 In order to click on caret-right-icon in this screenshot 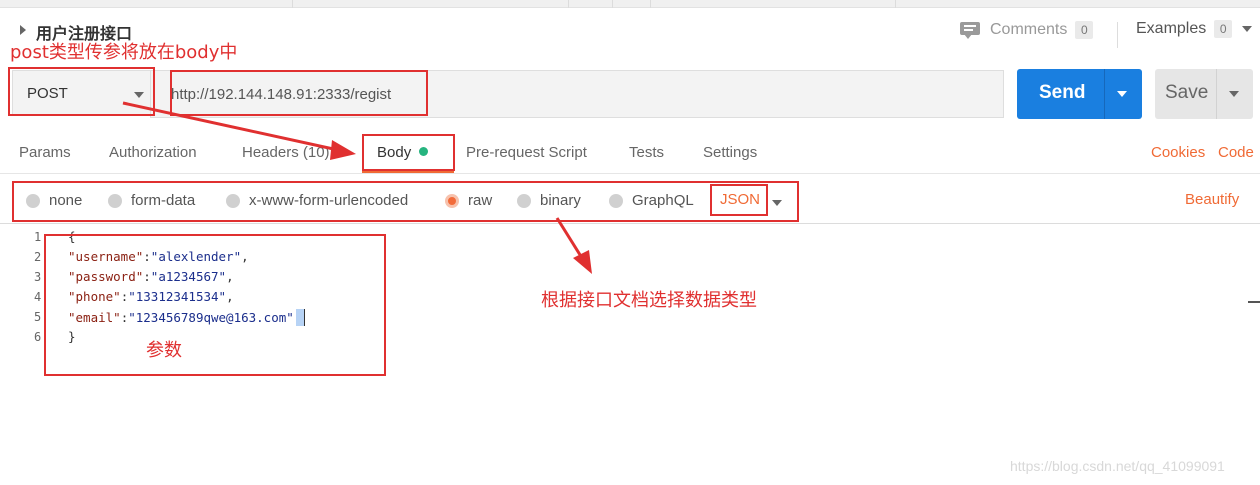, I will do `click(23, 30)`.